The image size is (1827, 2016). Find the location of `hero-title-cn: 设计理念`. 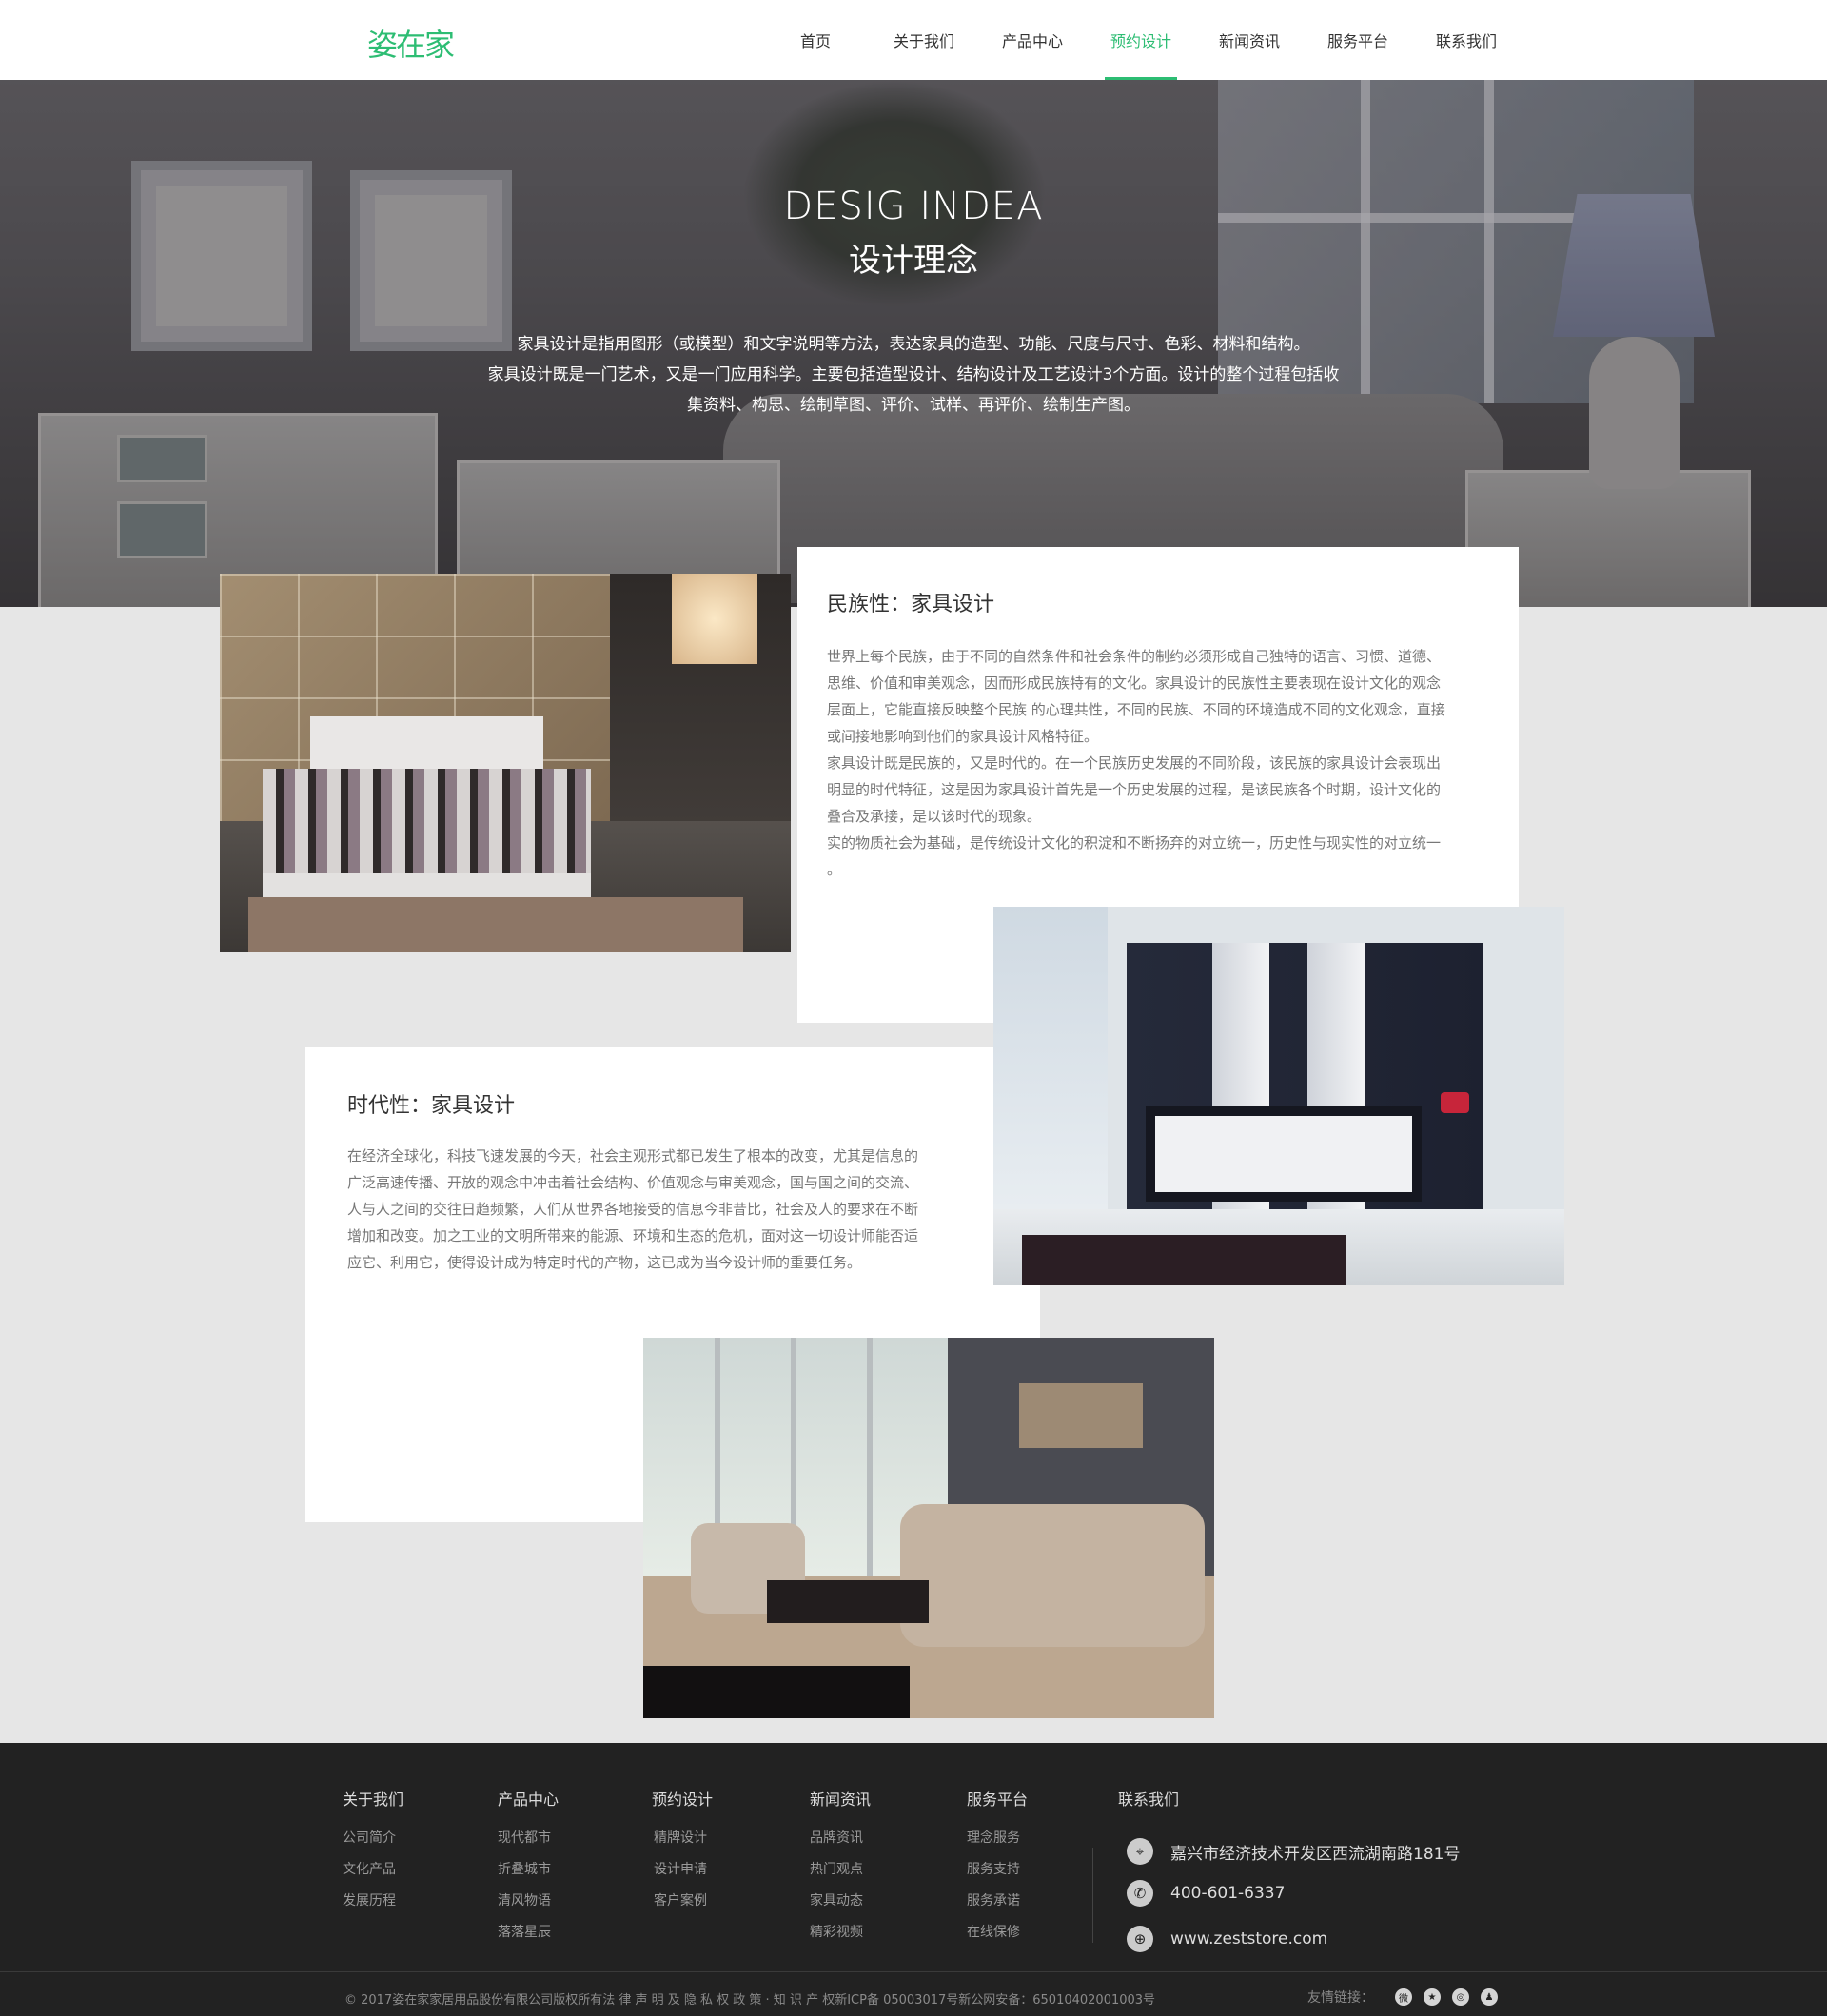

hero-title-cn: 设计理念 is located at coordinates (913, 261).